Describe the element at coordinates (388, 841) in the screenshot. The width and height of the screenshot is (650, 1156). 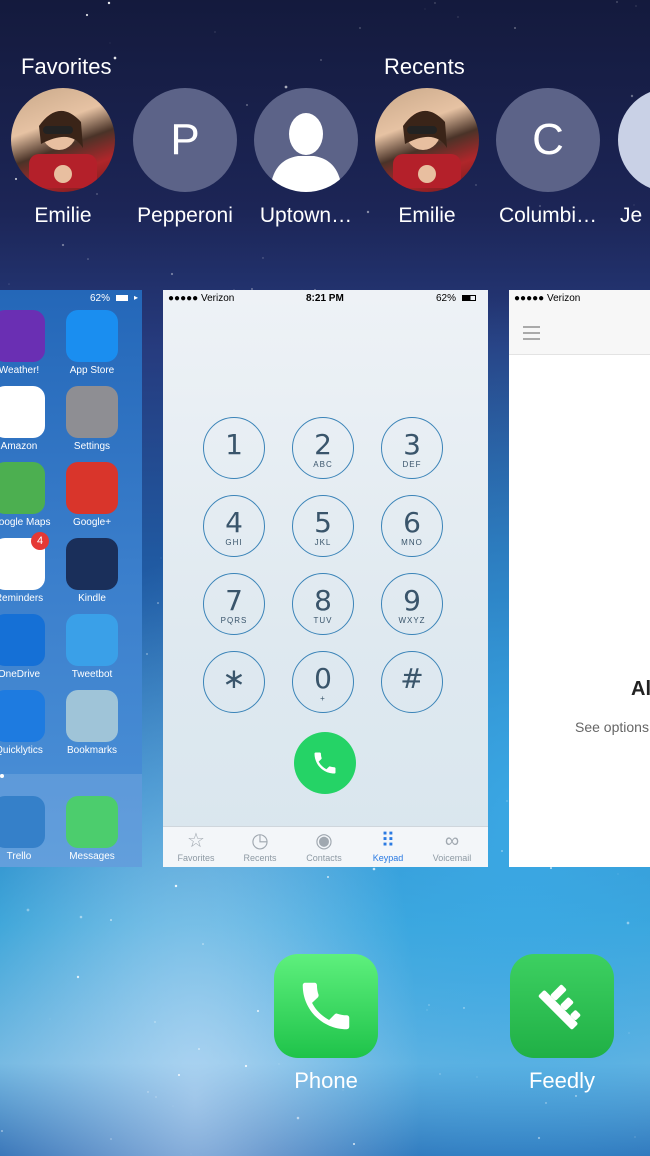
I see `keypad-icon: ⠿` at that location.